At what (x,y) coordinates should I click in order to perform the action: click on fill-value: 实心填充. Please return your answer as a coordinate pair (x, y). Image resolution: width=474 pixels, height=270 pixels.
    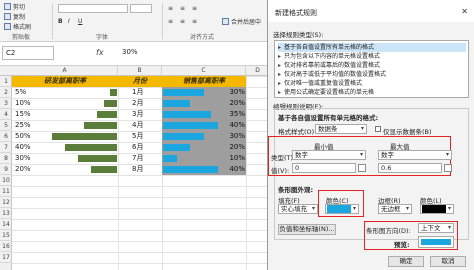
    Looking at the image, I should click on (294, 209).